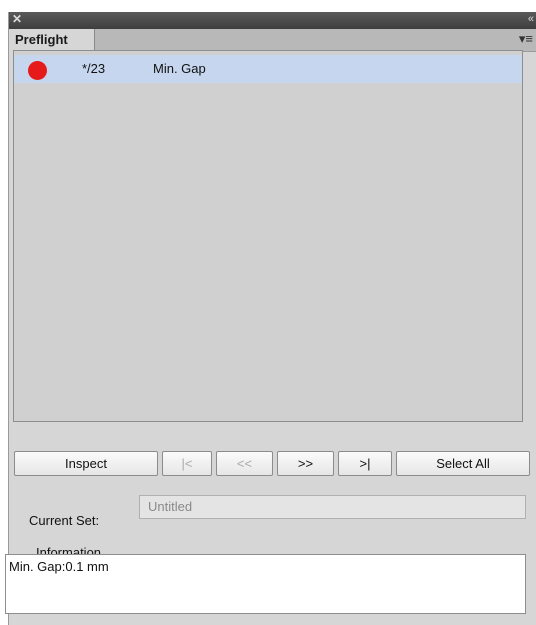 This screenshot has height=625, width=536. I want to click on next-button: >>, so click(305, 463).